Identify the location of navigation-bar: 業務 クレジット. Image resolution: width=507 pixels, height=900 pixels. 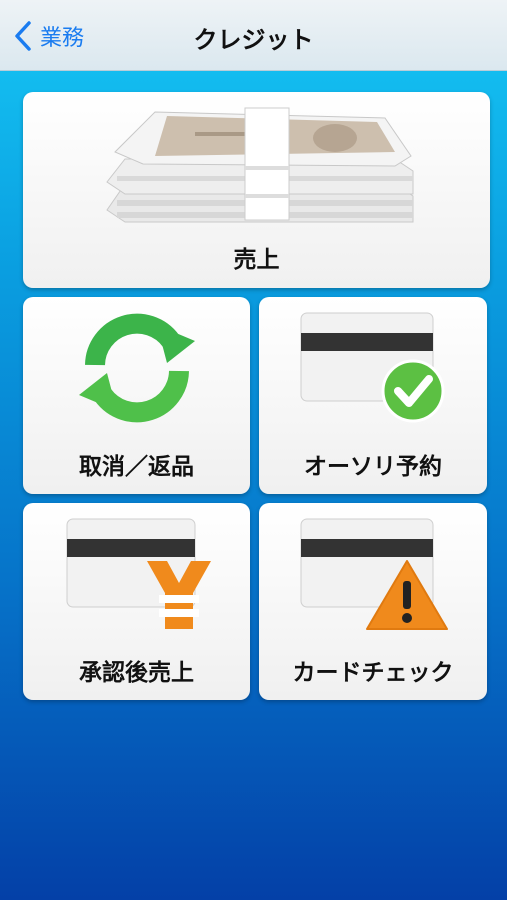
(253, 35).